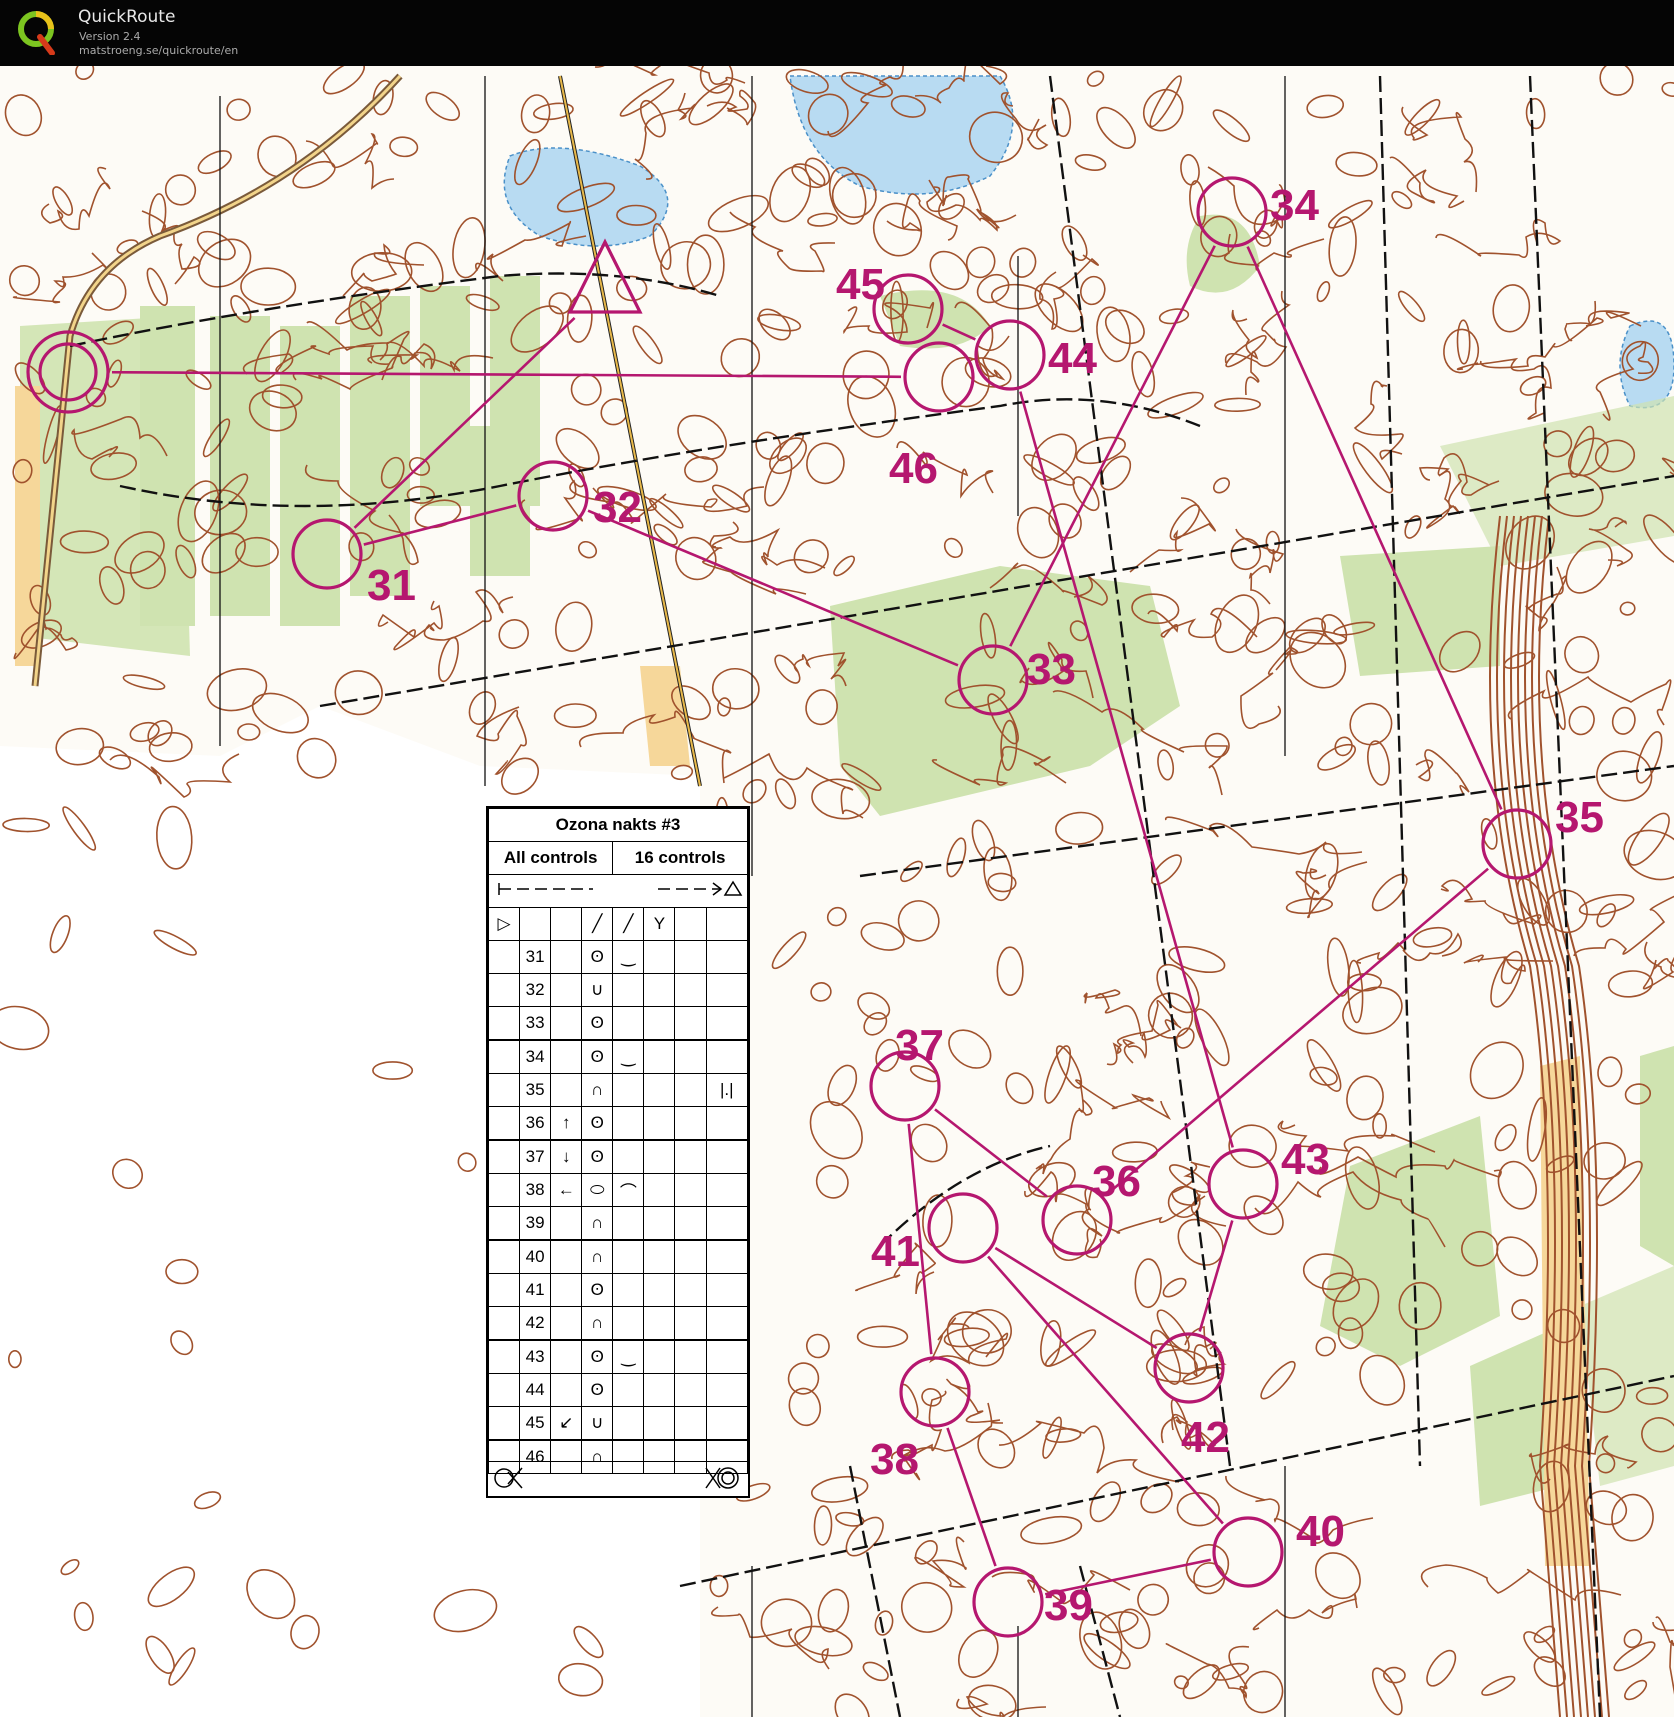  What do you see at coordinates (597, 990) in the screenshot?
I see `description-feature-icon: ∪` at bounding box center [597, 990].